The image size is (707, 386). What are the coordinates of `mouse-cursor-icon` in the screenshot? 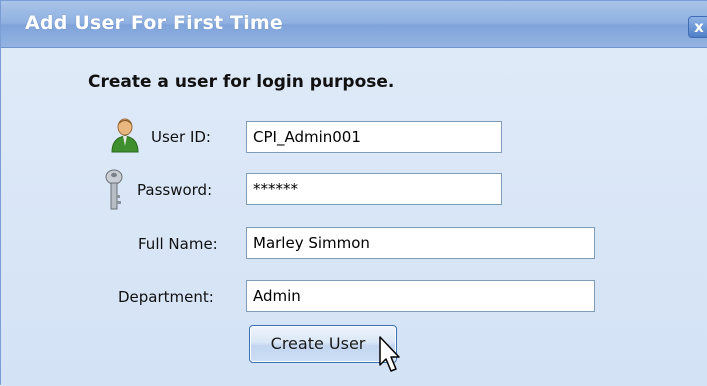 It's located at (389, 354).